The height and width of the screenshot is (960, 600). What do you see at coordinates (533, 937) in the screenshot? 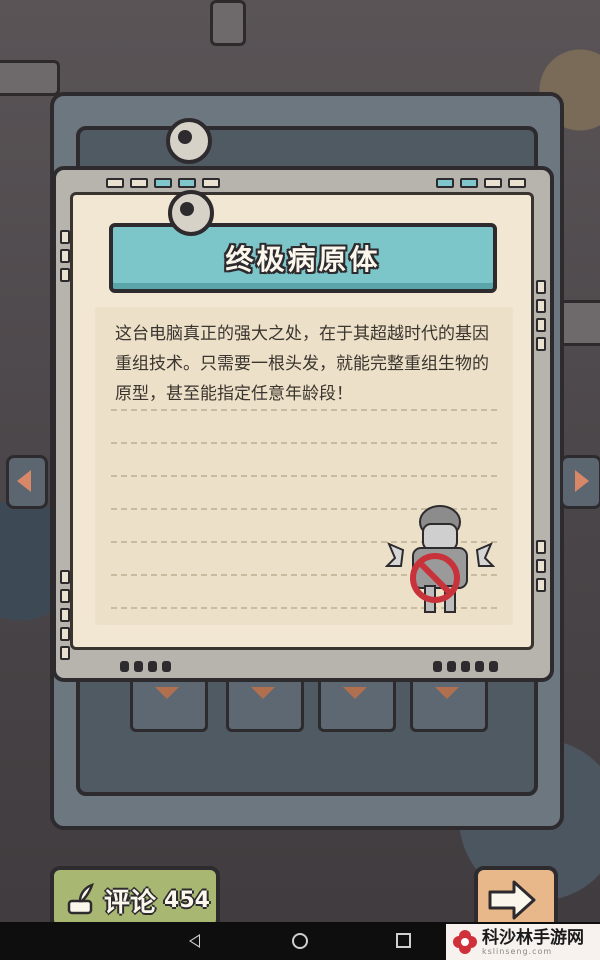
I see `watermark-text: 科沙林手游网` at bounding box center [533, 937].